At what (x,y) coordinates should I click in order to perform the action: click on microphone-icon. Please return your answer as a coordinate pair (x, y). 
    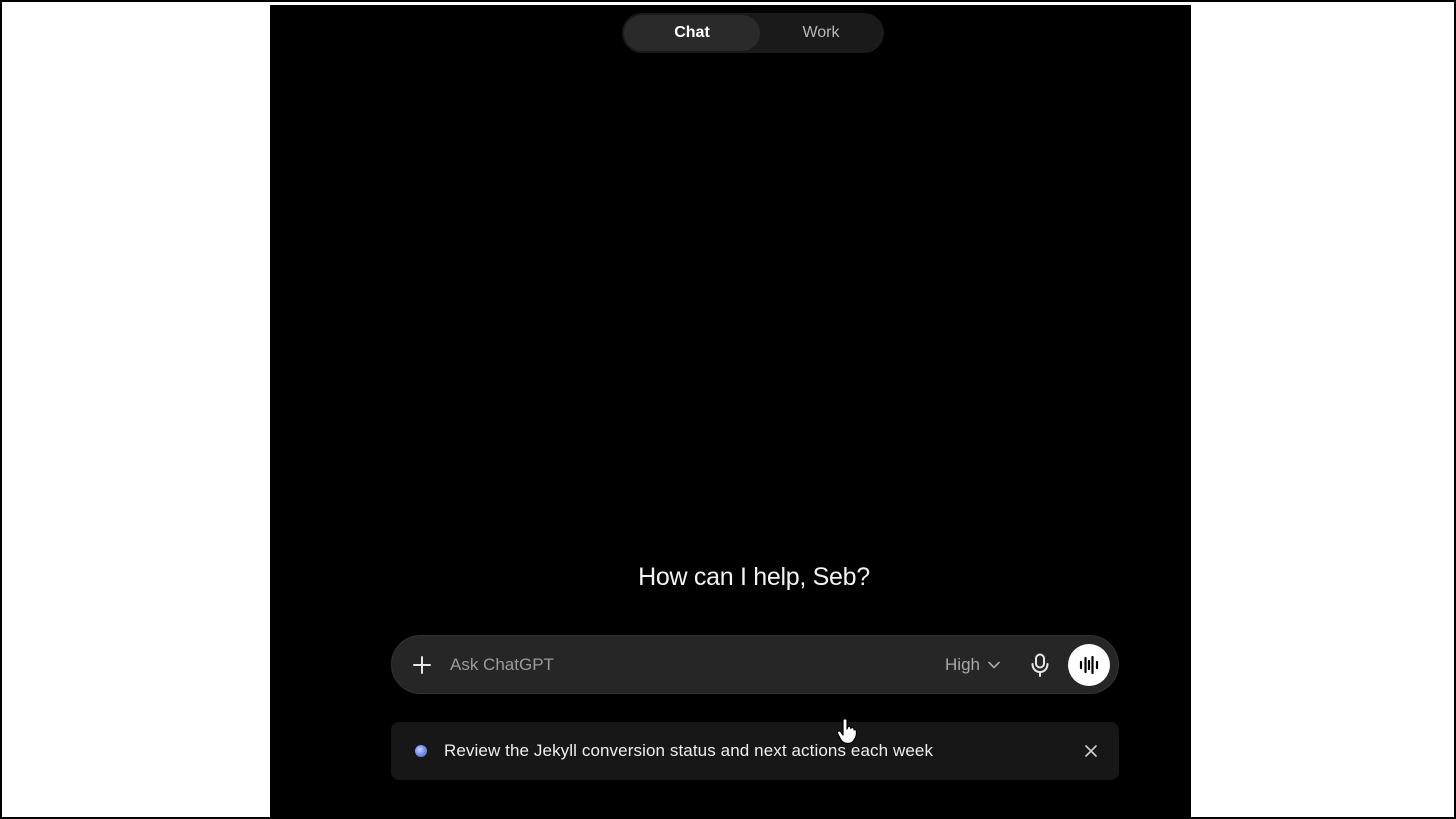
    Looking at the image, I should click on (1040, 665).